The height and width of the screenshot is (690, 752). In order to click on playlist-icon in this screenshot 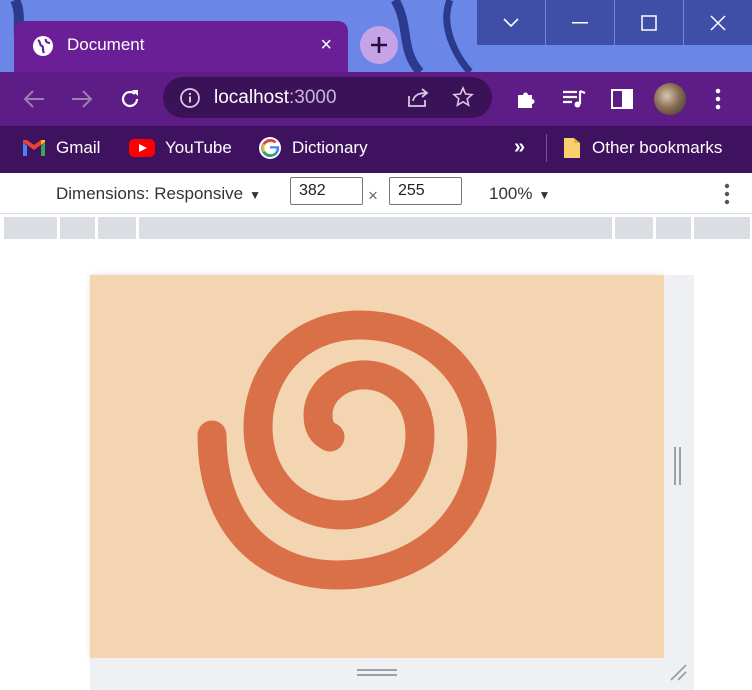, I will do `click(574, 98)`.